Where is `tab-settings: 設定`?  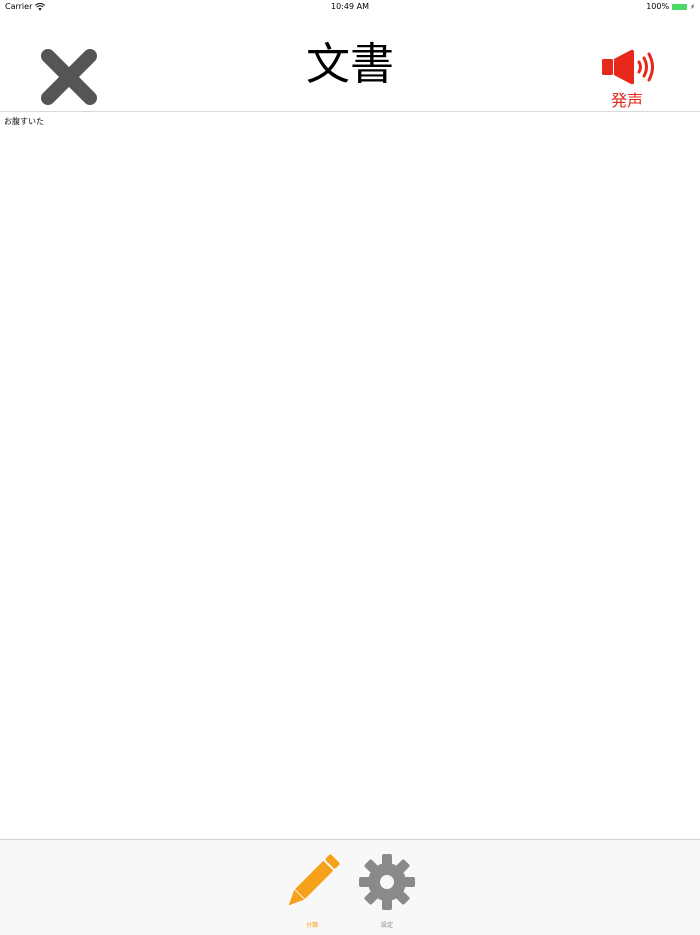 tab-settings: 設定 is located at coordinates (387, 887).